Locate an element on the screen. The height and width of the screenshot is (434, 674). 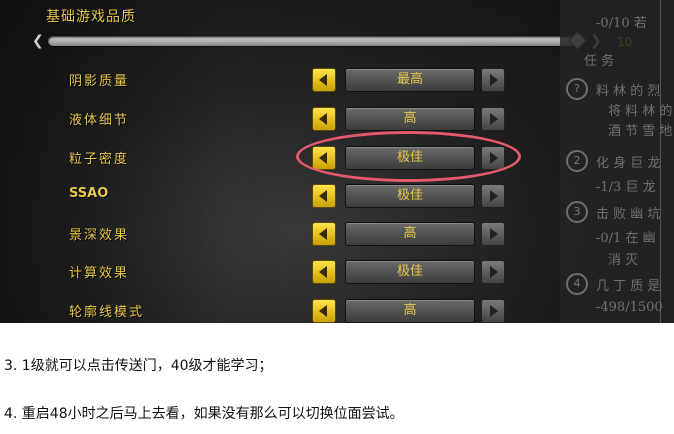
quest-line: 将 料 林 的 is located at coordinates (640, 111).